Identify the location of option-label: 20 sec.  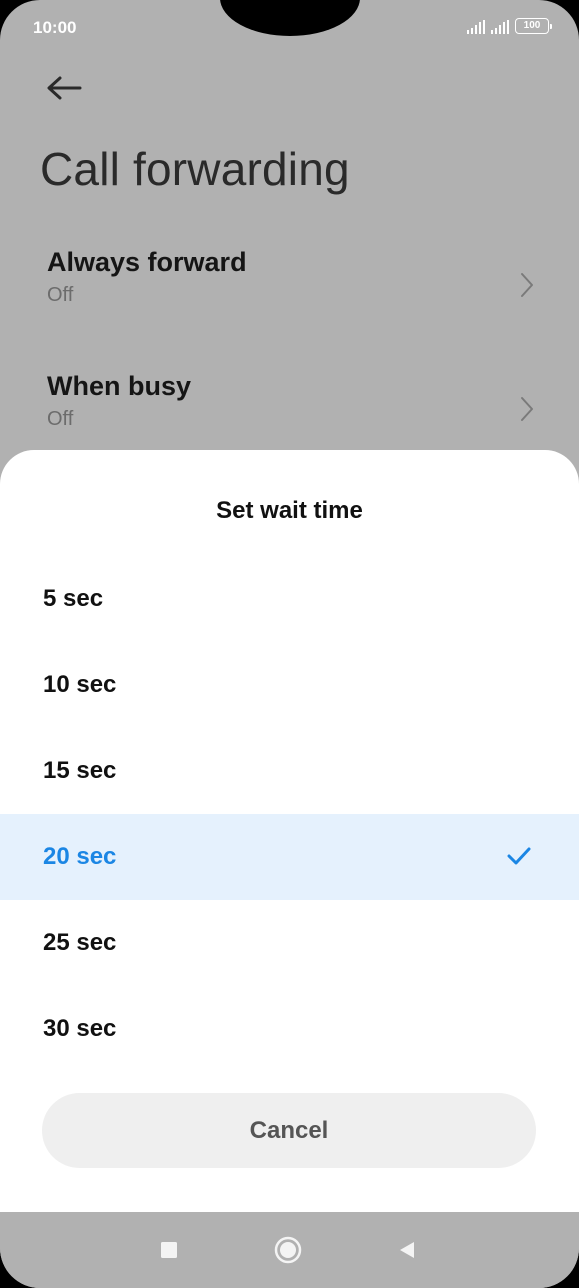
(80, 856).